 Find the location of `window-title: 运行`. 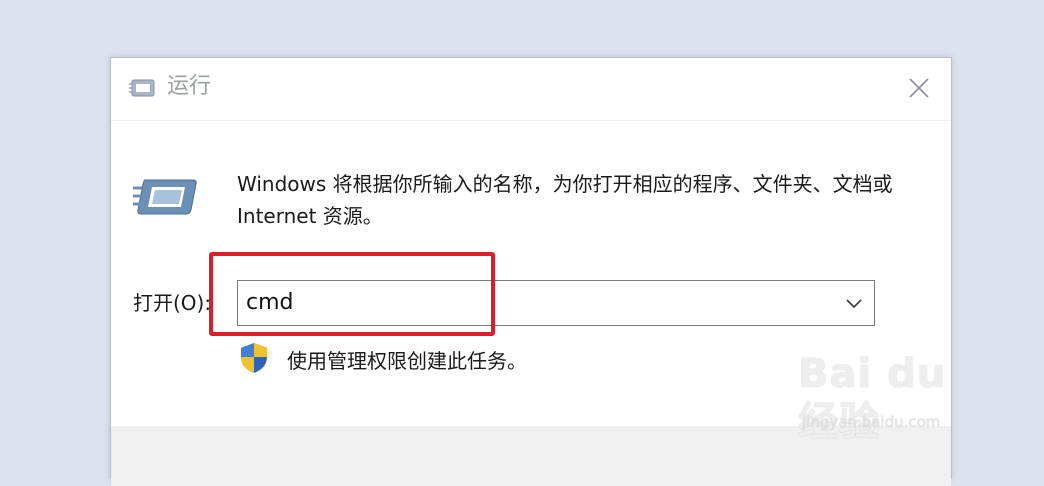

window-title: 运行 is located at coordinates (189, 86).